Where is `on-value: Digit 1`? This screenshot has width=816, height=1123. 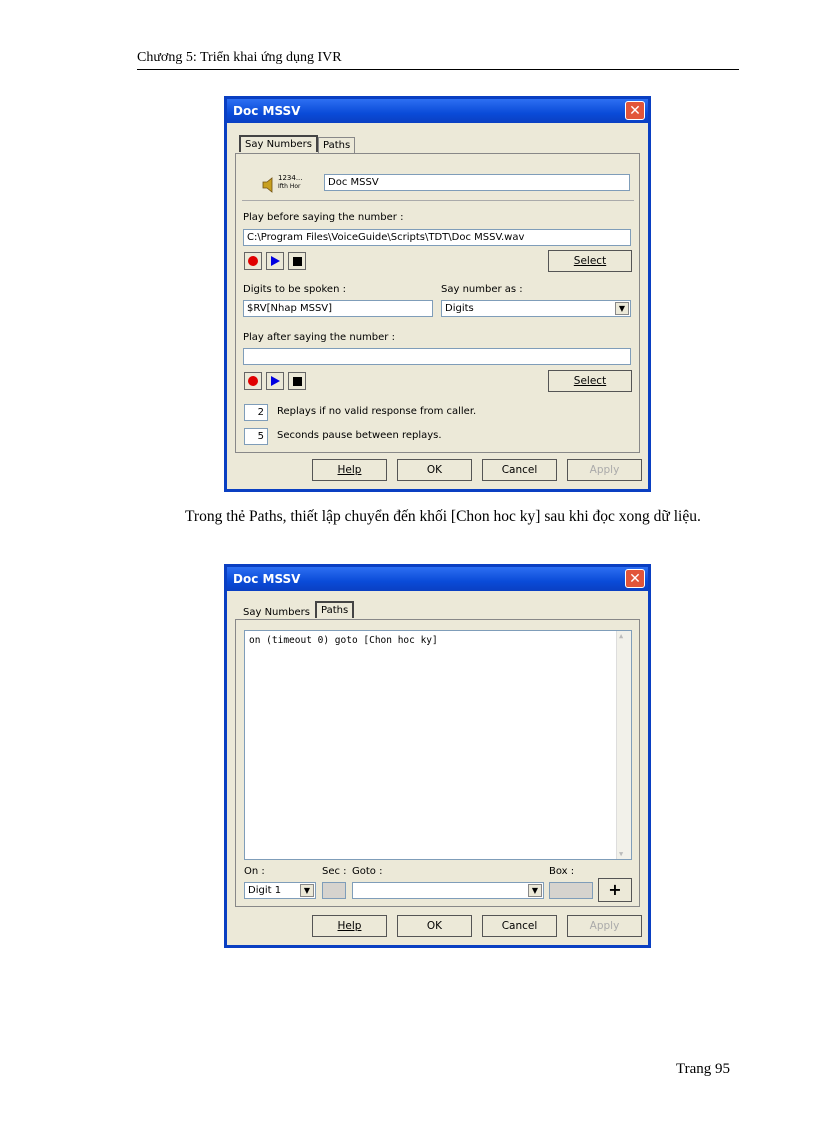 on-value: Digit 1 is located at coordinates (265, 890).